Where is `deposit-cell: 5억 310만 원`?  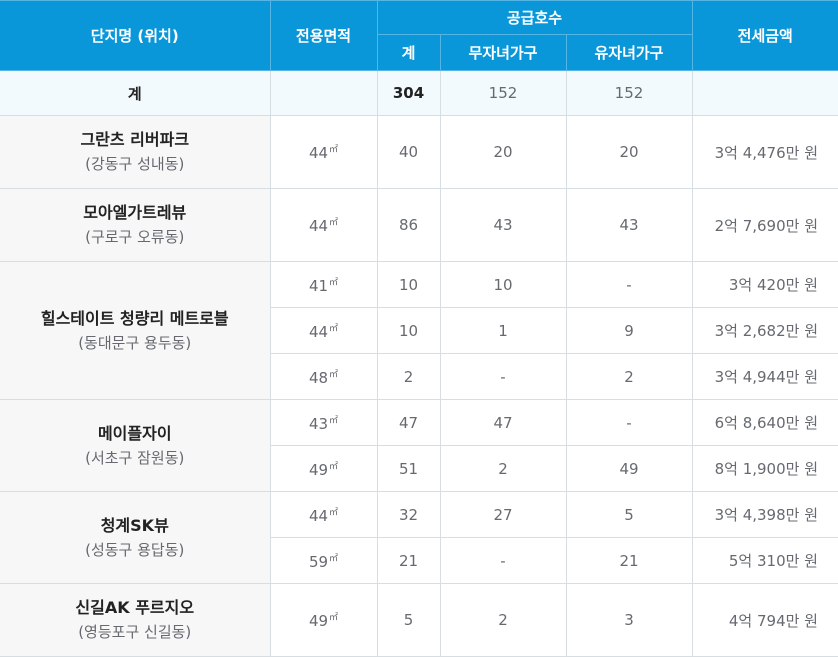
deposit-cell: 5억 310만 원 is located at coordinates (764, 560).